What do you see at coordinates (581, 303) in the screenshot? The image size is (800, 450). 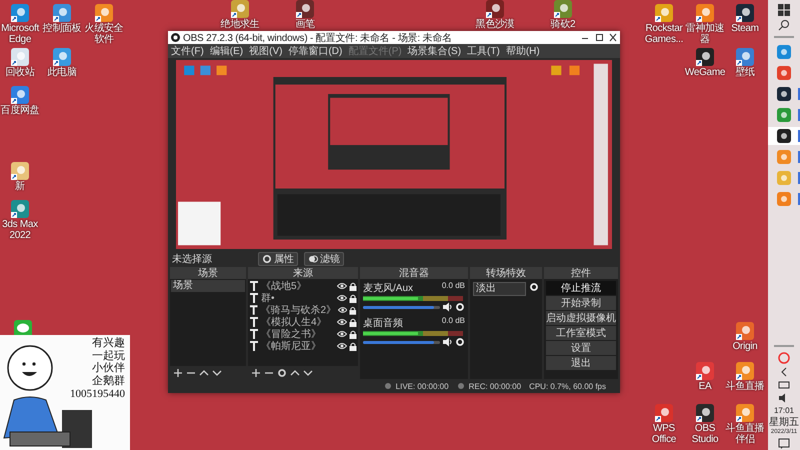 I see `control-button: 开始录制` at bounding box center [581, 303].